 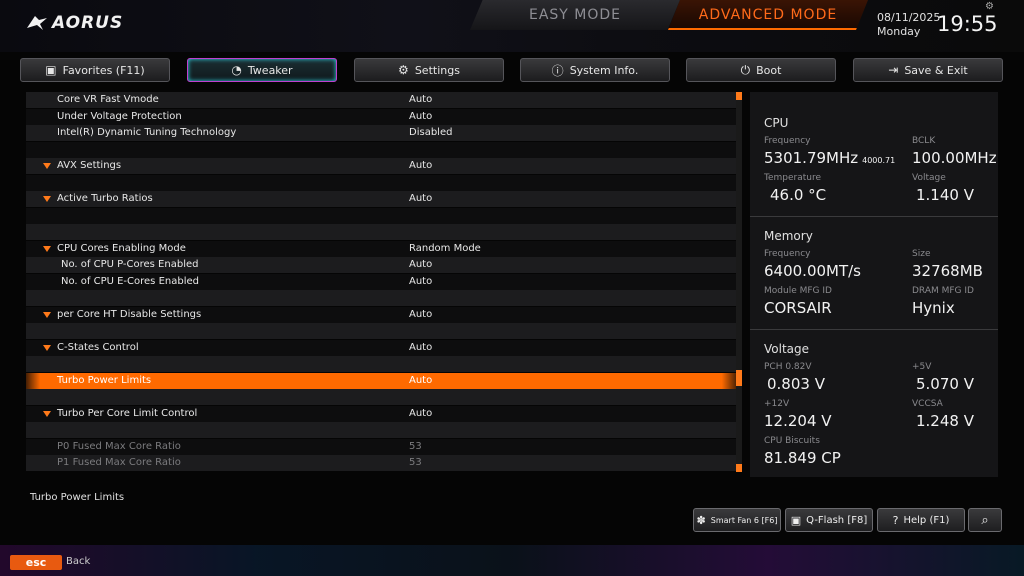 What do you see at coordinates (899, 31) in the screenshot?
I see `day-text: Monday` at bounding box center [899, 31].